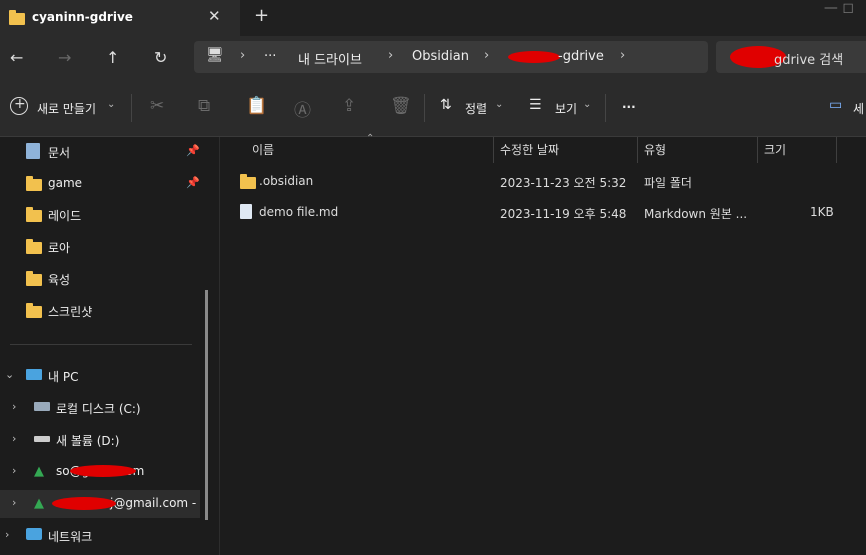 Image resolution: width=866 pixels, height=555 pixels. Describe the element at coordinates (66, 108) in the screenshot. I see `new-button: 새로 만들기` at that location.